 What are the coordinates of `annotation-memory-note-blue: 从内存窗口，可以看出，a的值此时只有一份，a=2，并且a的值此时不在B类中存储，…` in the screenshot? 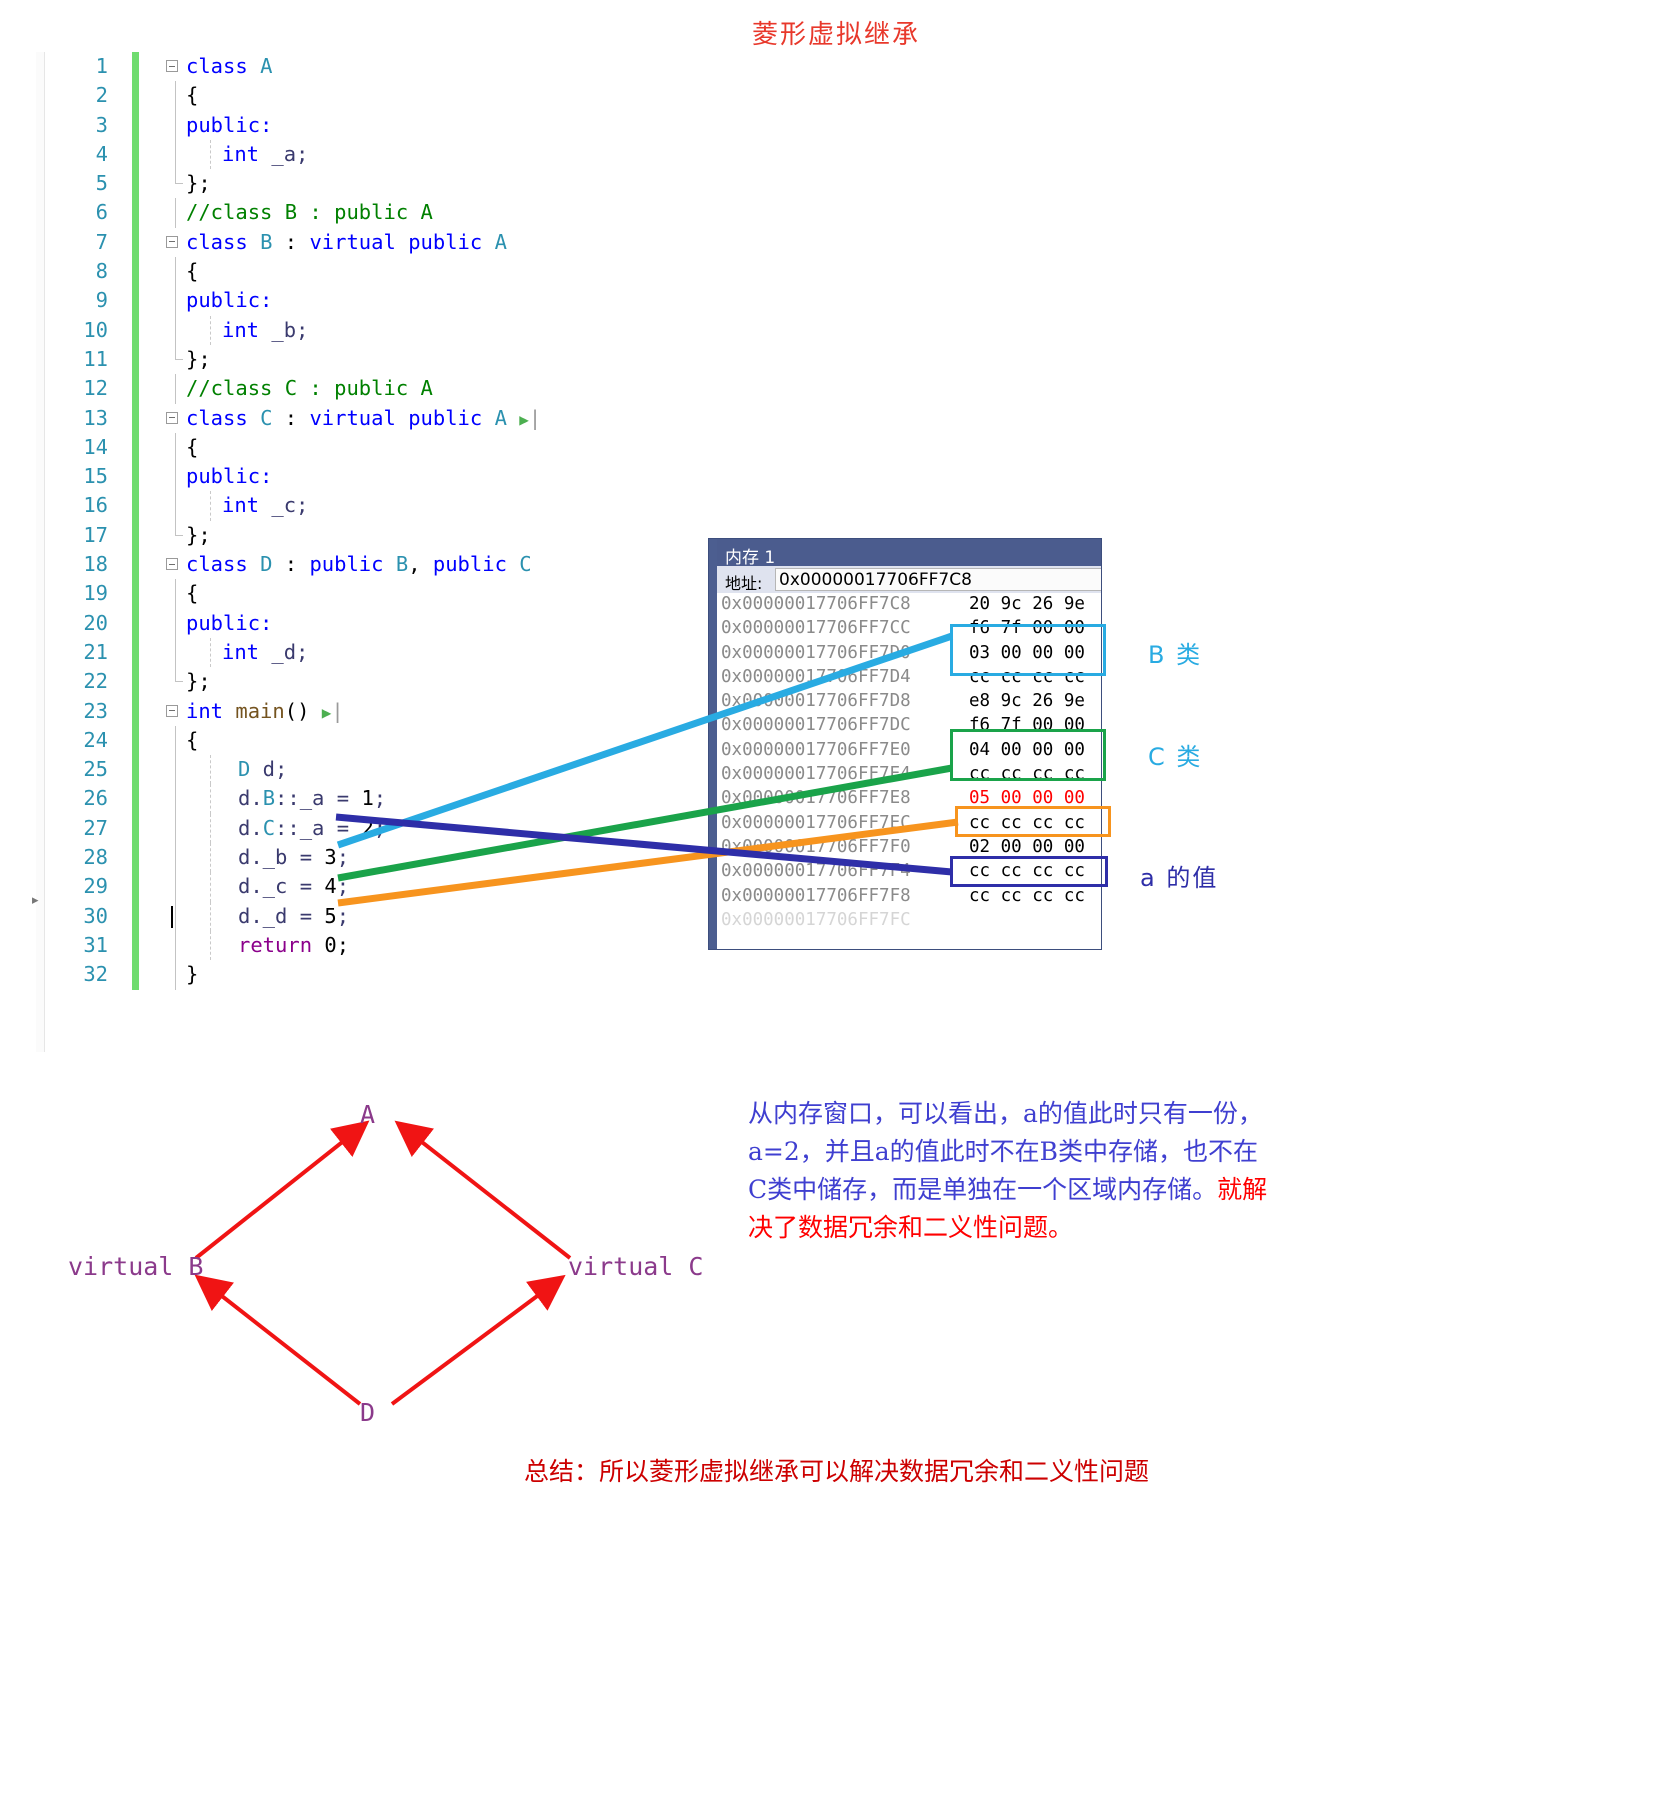 It's located at (1005, 1151).